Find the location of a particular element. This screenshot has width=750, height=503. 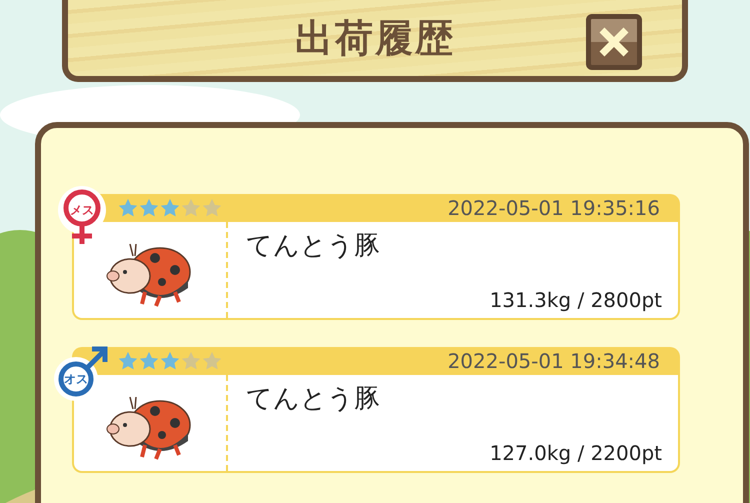

weight-points: 131.3kg / 2800pt is located at coordinates (576, 300).